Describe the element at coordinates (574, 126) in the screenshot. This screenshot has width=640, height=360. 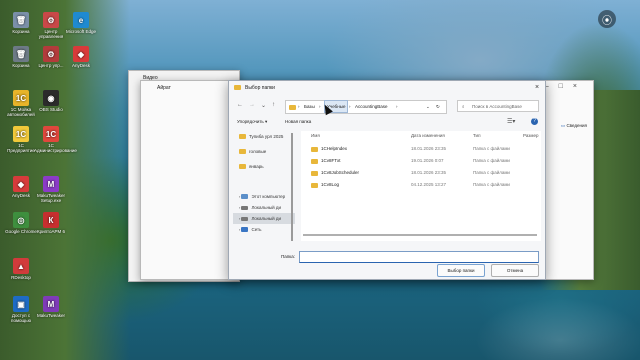
I see `details-button: ▭ Сведения` at that location.